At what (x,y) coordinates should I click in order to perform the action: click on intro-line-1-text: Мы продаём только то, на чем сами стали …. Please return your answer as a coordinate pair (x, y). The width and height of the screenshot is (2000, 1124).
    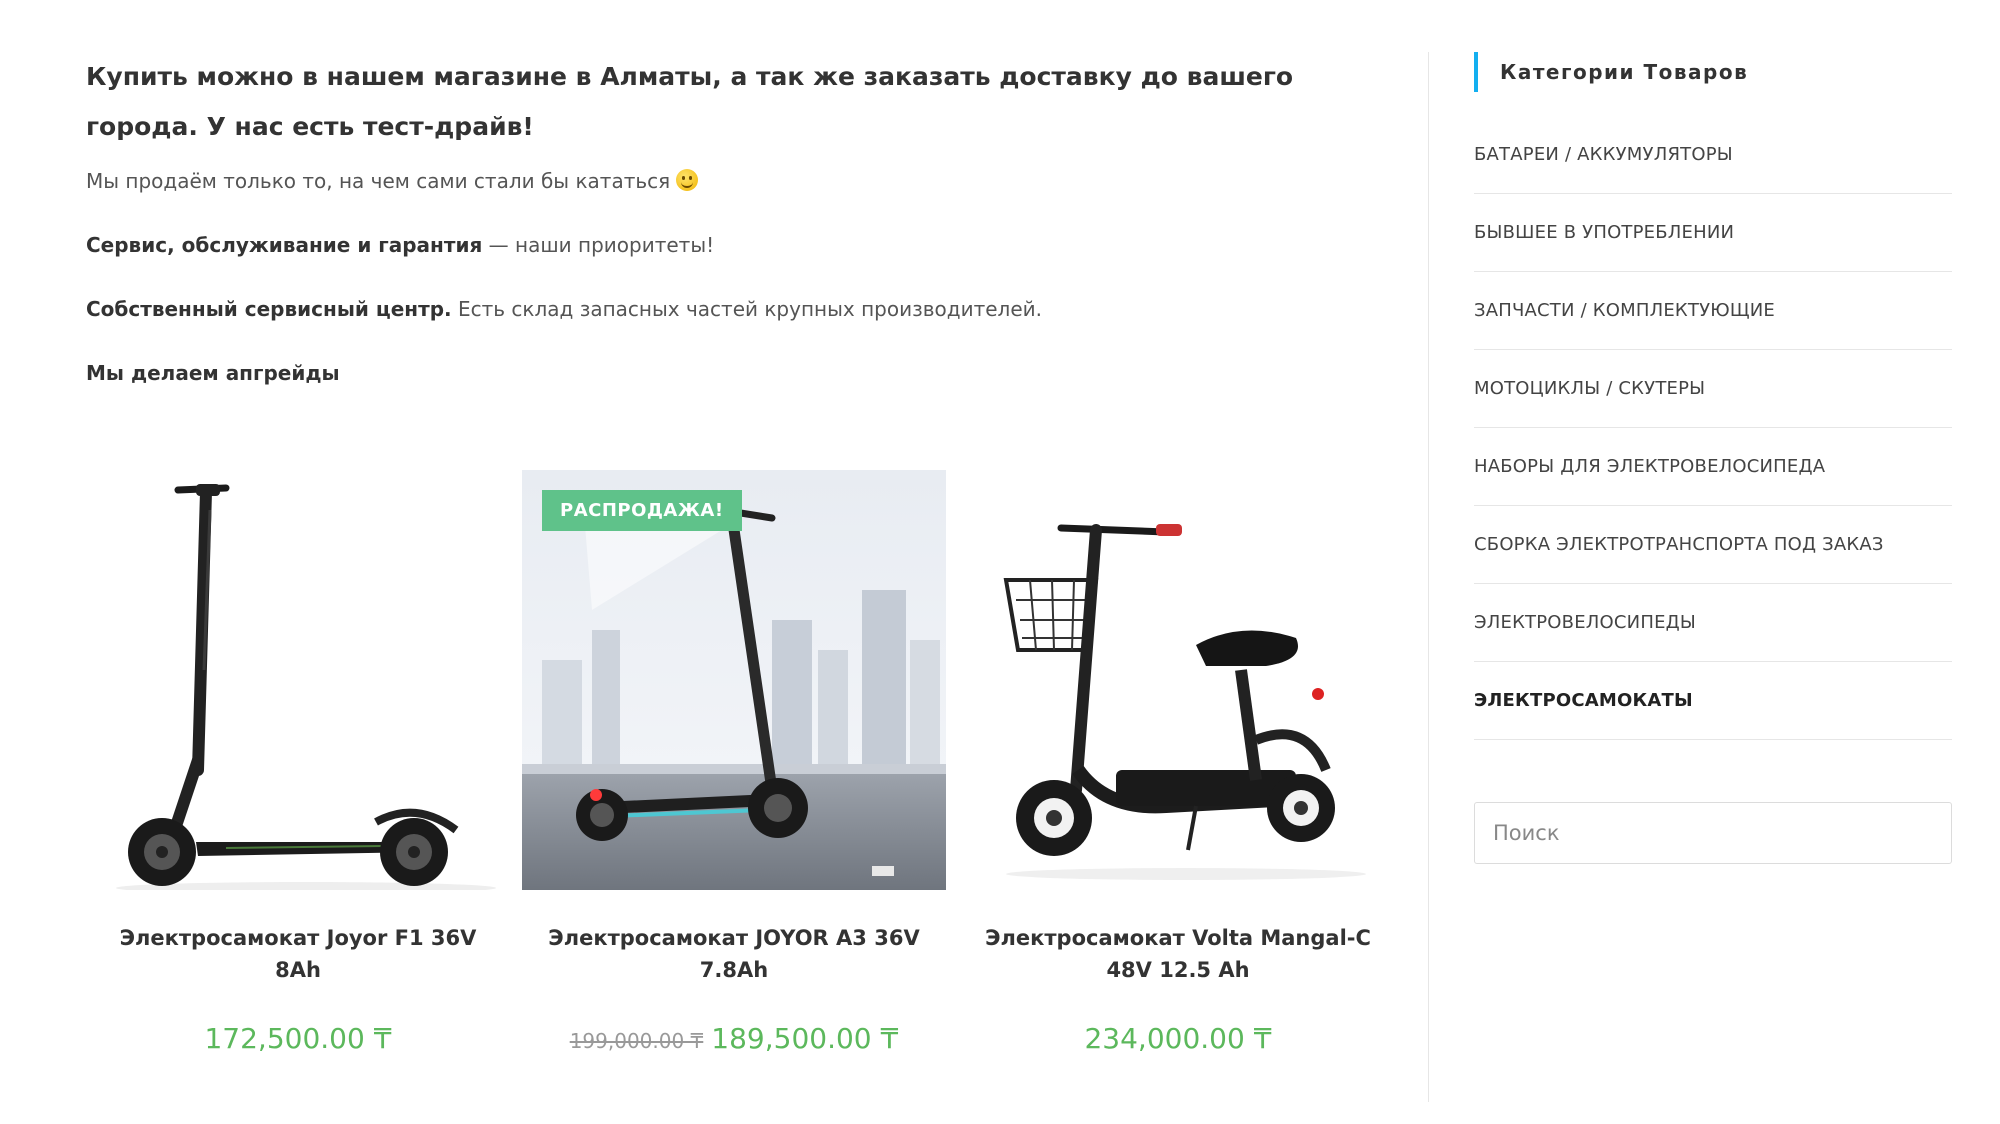
    Looking at the image, I should click on (378, 181).